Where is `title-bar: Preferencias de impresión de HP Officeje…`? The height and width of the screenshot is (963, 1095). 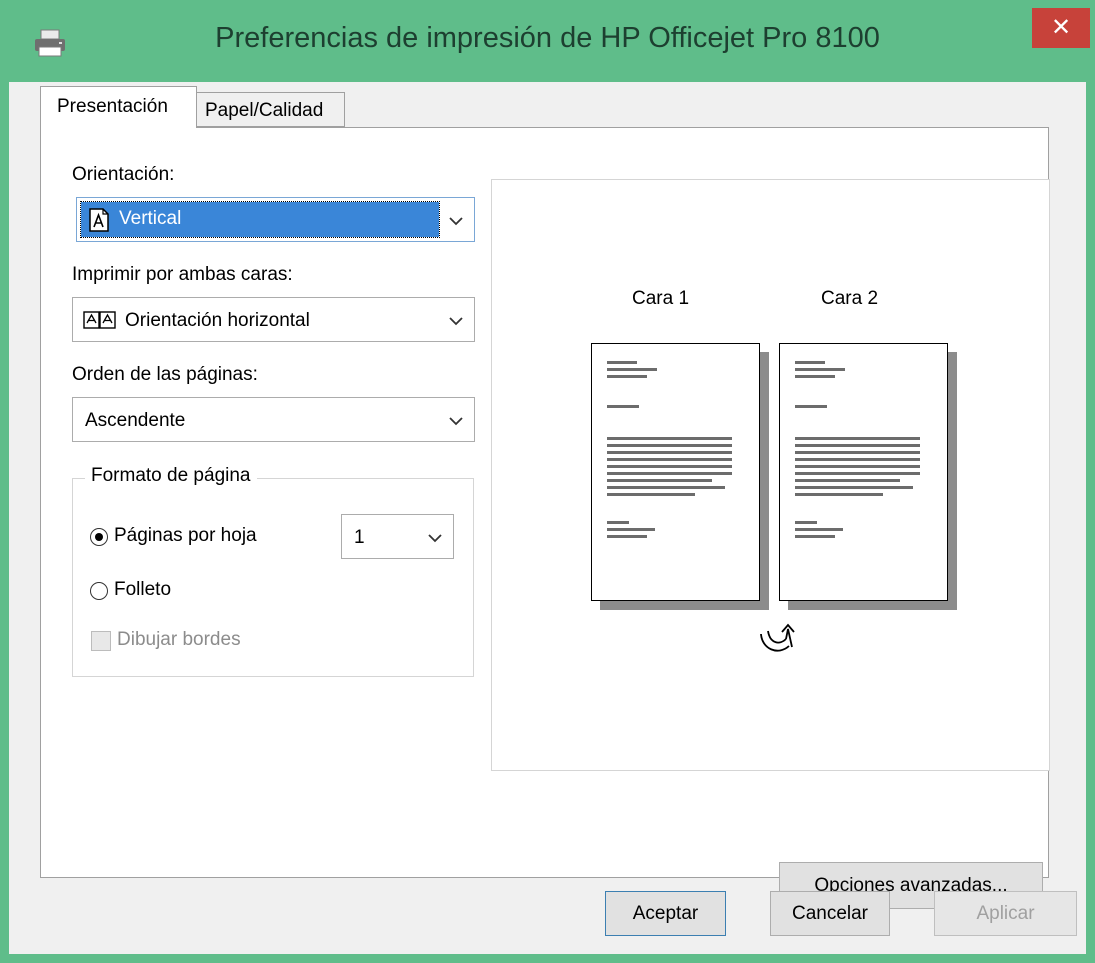
title-bar: Preferencias de impresión de HP Officeje… is located at coordinates (547, 41).